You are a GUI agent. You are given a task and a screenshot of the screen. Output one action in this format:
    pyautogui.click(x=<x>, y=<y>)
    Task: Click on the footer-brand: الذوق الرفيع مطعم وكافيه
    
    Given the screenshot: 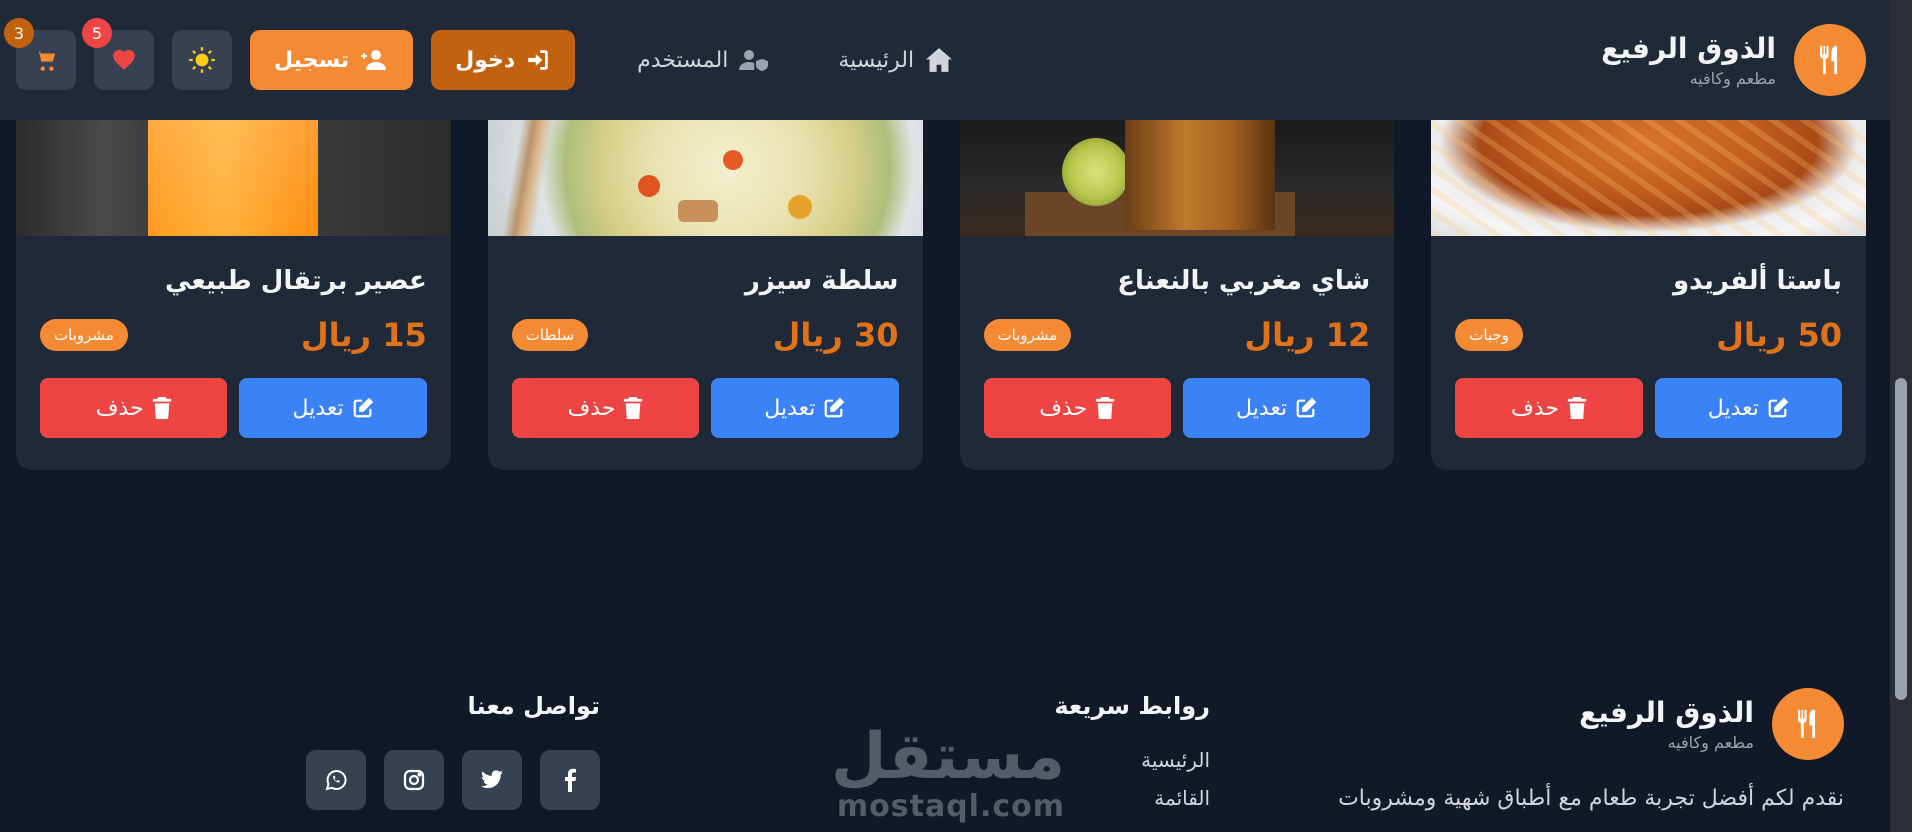 What is the action you would take?
    pyautogui.click(x=1711, y=724)
    